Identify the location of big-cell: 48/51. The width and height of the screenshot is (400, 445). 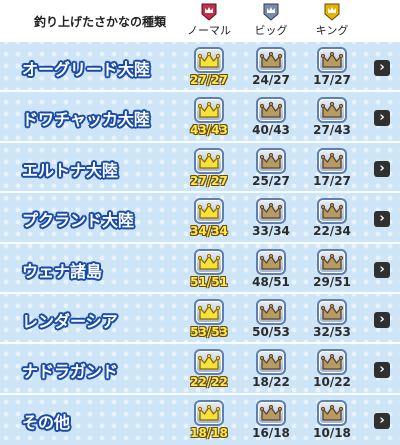
(271, 268).